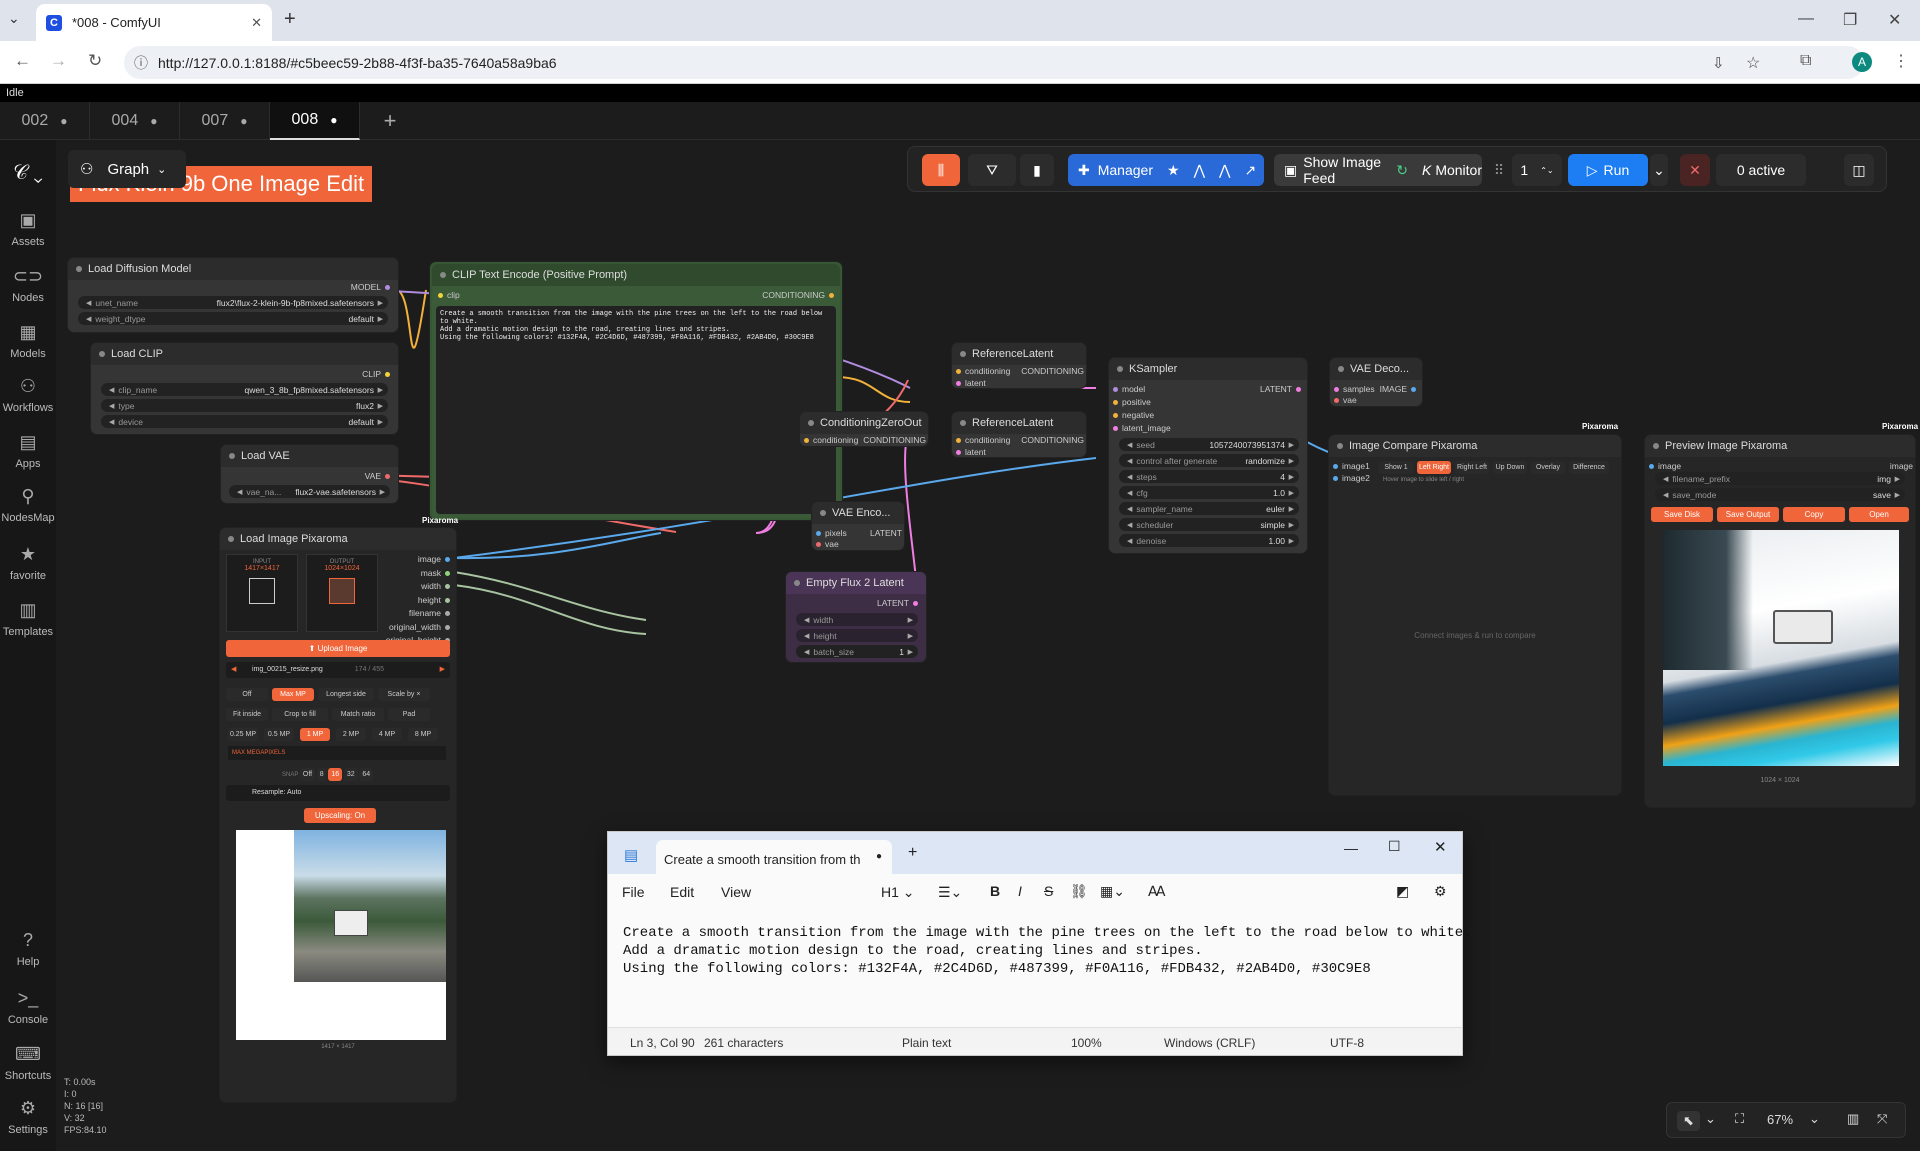  What do you see at coordinates (409, 714) in the screenshot?
I see `pad-mode: Pad` at bounding box center [409, 714].